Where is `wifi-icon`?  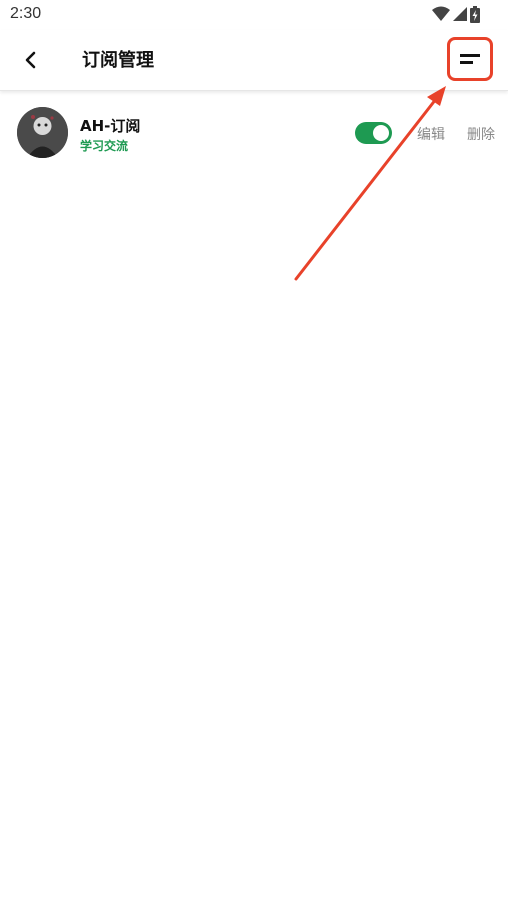
wifi-icon is located at coordinates (441, 13).